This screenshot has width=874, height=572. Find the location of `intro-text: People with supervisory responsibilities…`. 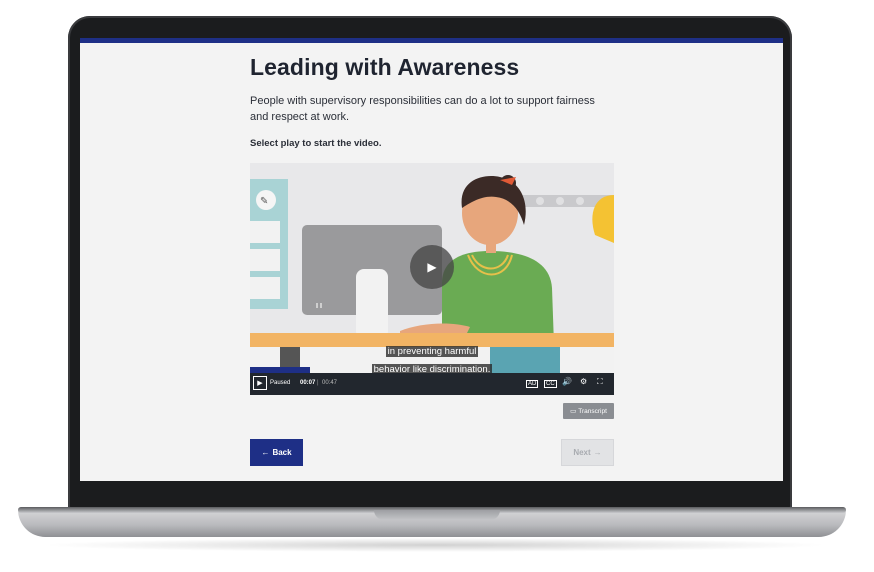

intro-text: People with supervisory responsibilities… is located at coordinates (422, 109).